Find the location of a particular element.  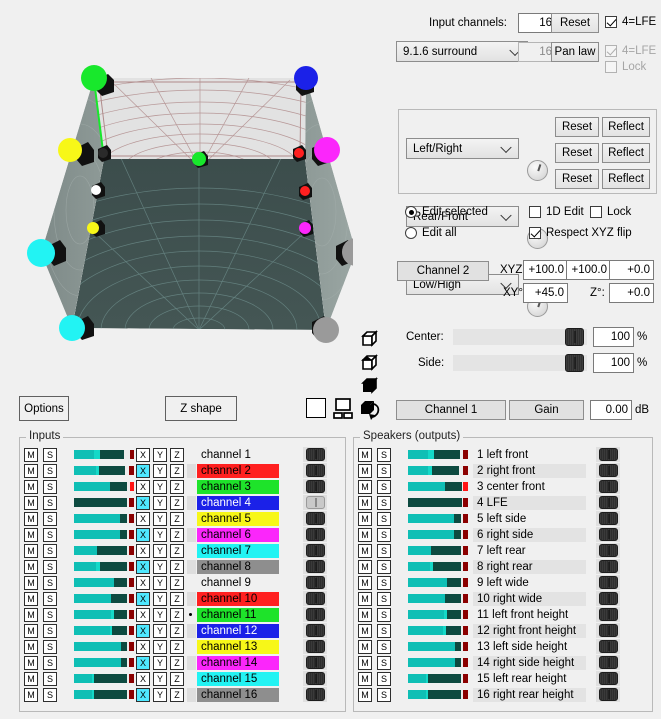

input-channel-name: channel 10 is located at coordinates (238, 599).